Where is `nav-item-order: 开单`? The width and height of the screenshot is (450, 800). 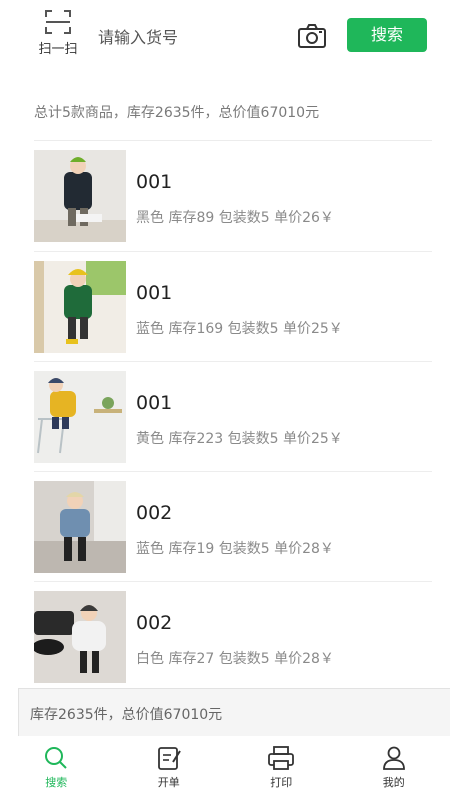
nav-item-order: 开单 is located at coordinates (169, 770).